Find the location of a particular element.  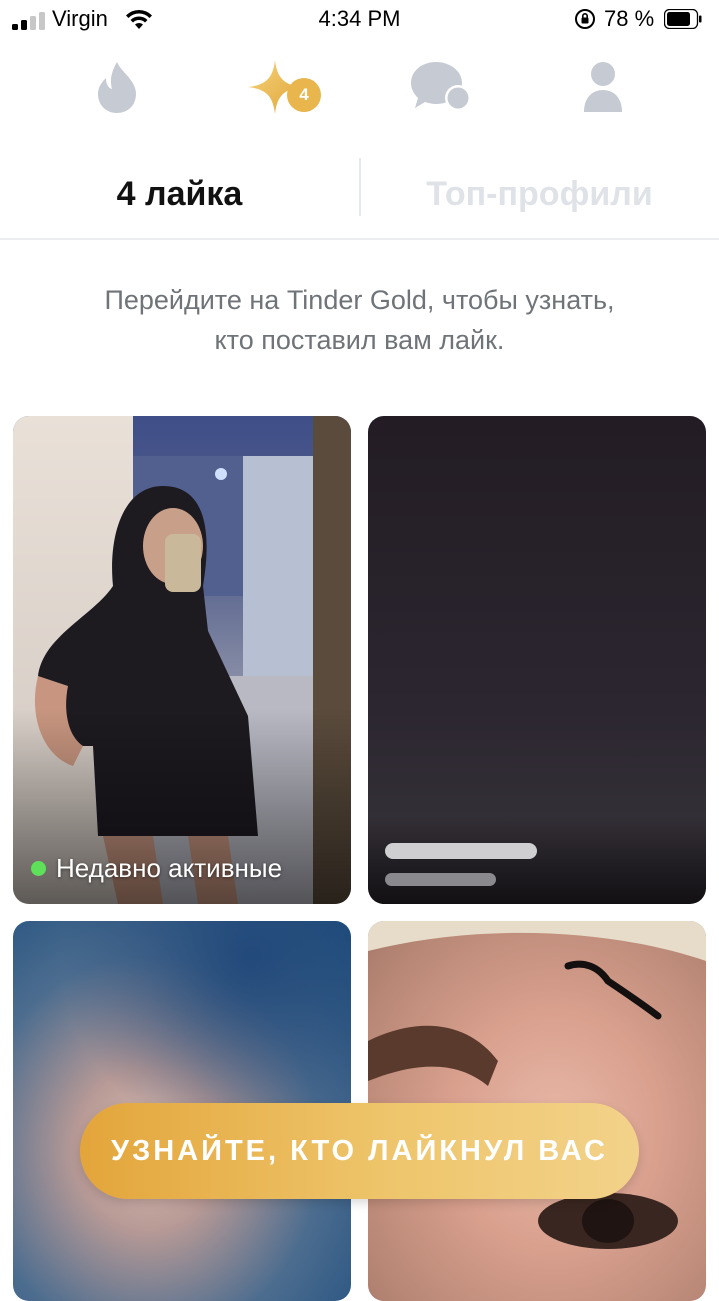

status-bar: Virgin 4:34 PM 78 % is located at coordinates (359, 19).